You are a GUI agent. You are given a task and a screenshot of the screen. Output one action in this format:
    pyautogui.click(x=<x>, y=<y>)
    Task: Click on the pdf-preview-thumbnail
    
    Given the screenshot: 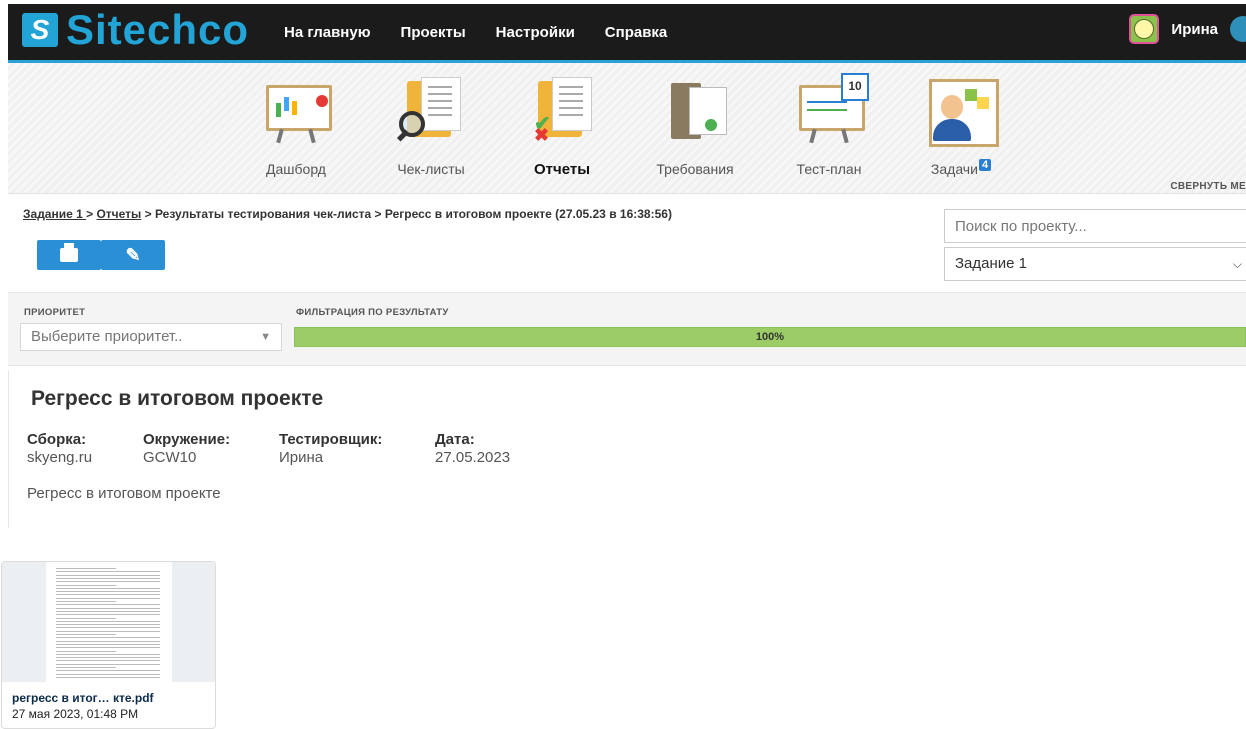 What is the action you would take?
    pyautogui.click(x=108, y=622)
    